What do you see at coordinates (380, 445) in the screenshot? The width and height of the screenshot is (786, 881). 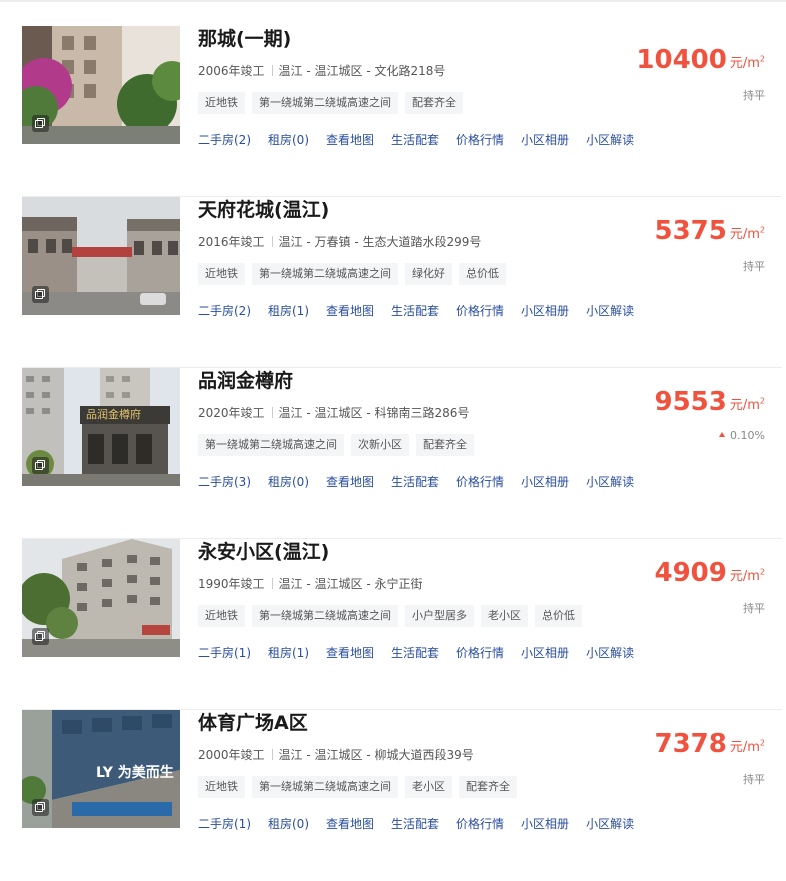 I see `feature-tag: 次新小区` at bounding box center [380, 445].